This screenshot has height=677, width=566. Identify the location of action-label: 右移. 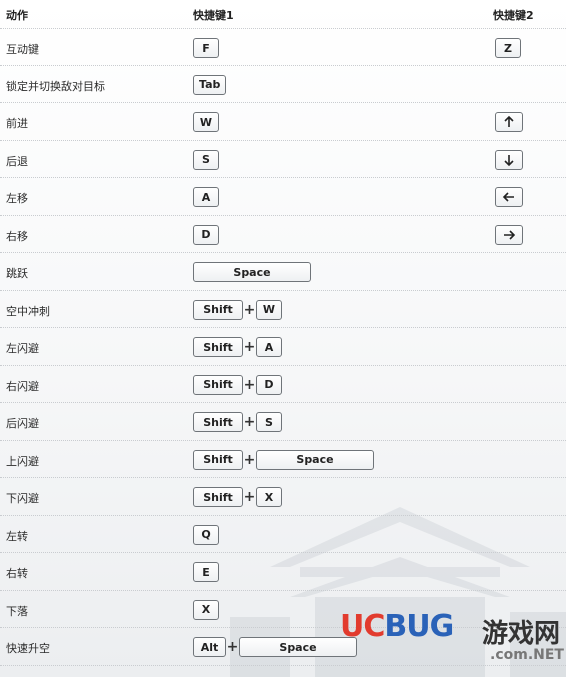
(17, 236).